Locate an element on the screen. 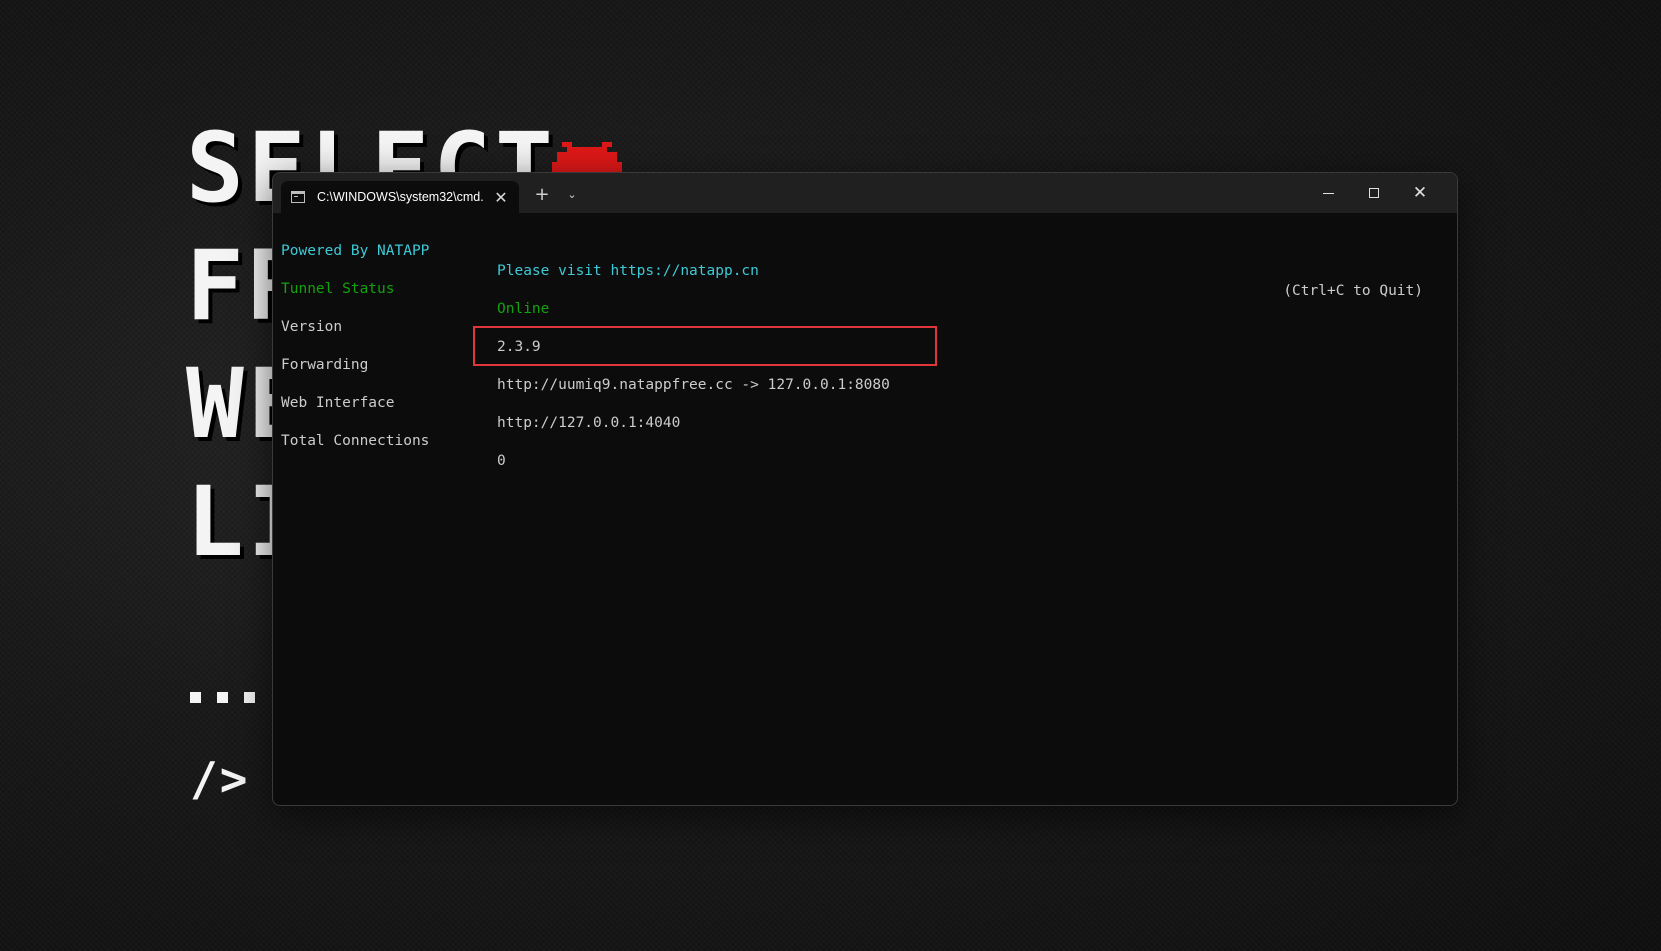  maximize-icon is located at coordinates (1374, 193).